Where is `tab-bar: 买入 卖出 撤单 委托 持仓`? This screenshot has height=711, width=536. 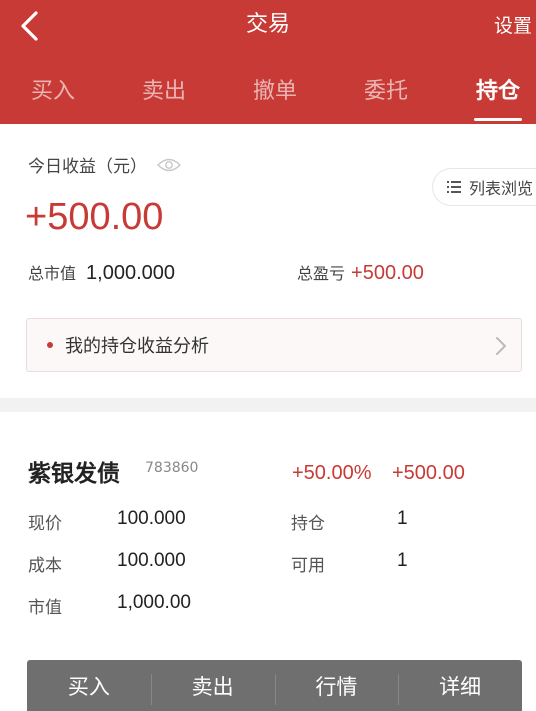 tab-bar: 买入 卖出 撤单 委托 持仓 is located at coordinates (268, 93).